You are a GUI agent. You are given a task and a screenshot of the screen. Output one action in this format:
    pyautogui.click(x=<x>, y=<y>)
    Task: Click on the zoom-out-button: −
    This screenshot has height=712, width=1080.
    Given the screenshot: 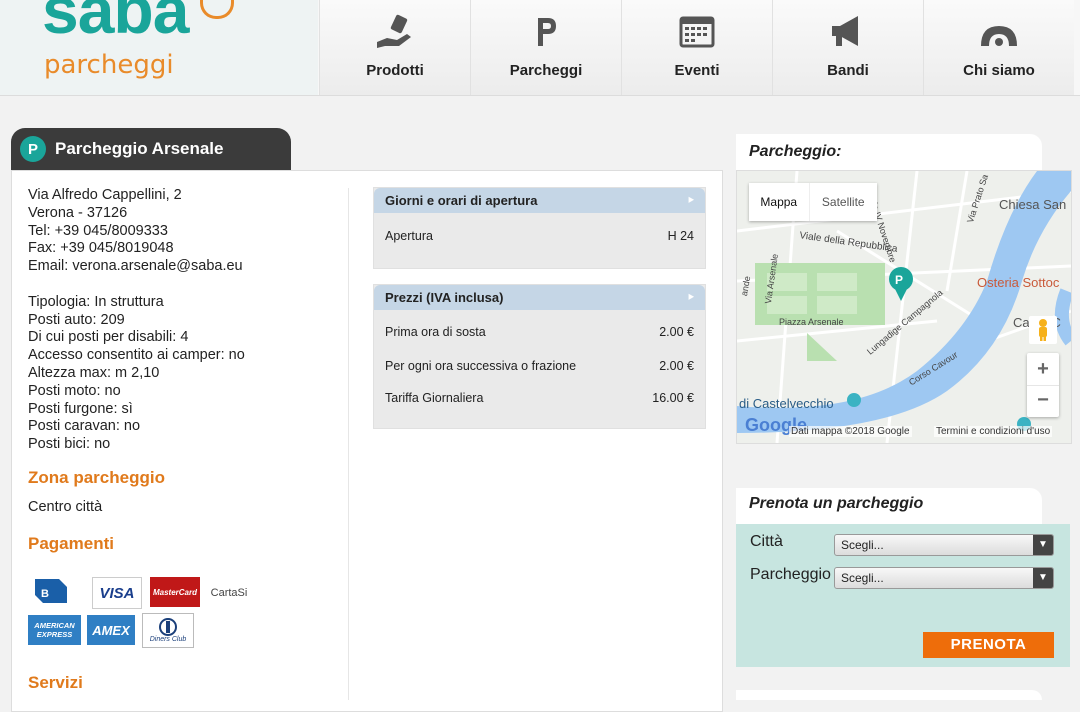 What is the action you would take?
    pyautogui.click(x=1043, y=401)
    